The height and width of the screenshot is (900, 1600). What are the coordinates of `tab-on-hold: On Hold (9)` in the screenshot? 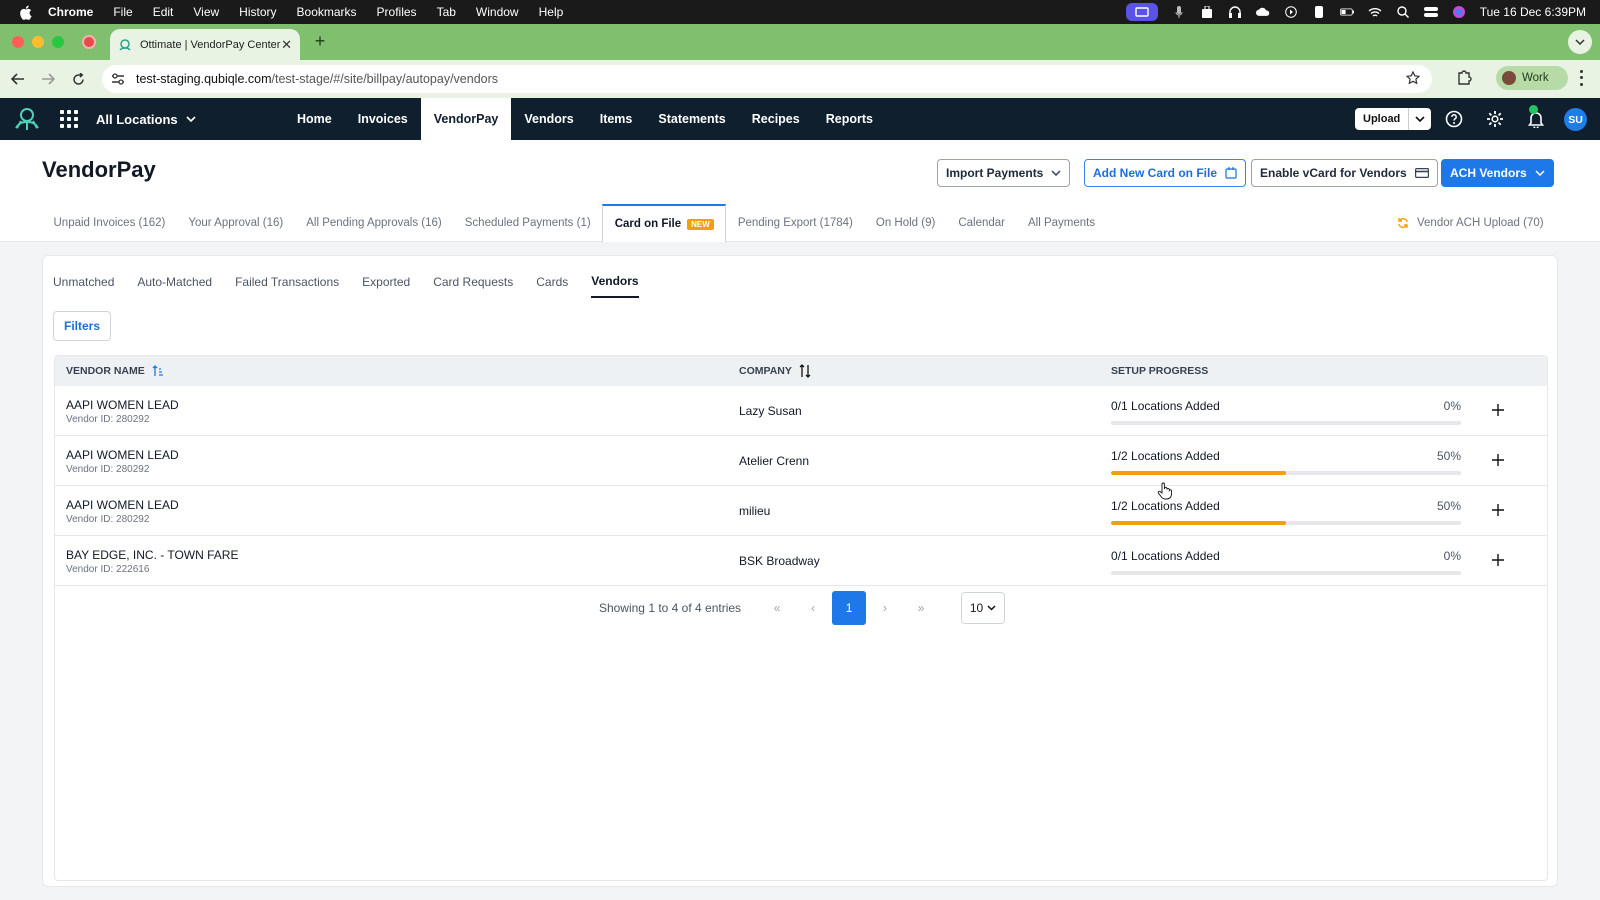 It's located at (905, 223).